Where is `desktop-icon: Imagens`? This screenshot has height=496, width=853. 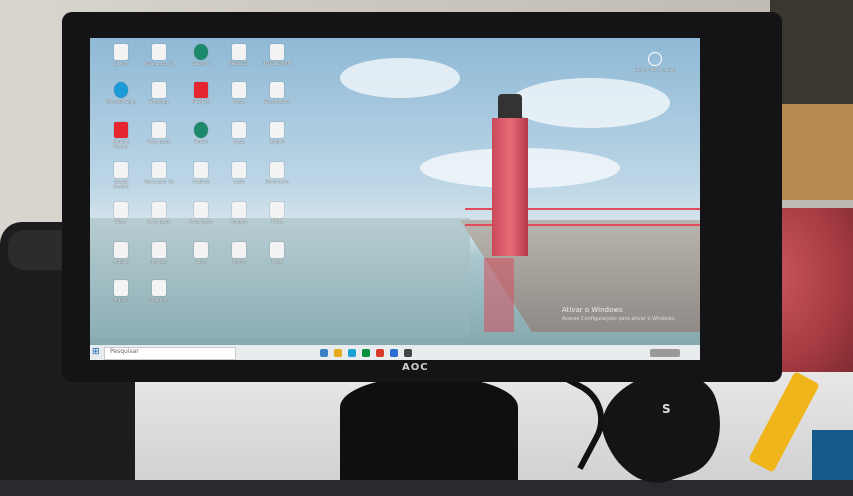
desktop-icon: Imagens is located at coordinates (159, 253).